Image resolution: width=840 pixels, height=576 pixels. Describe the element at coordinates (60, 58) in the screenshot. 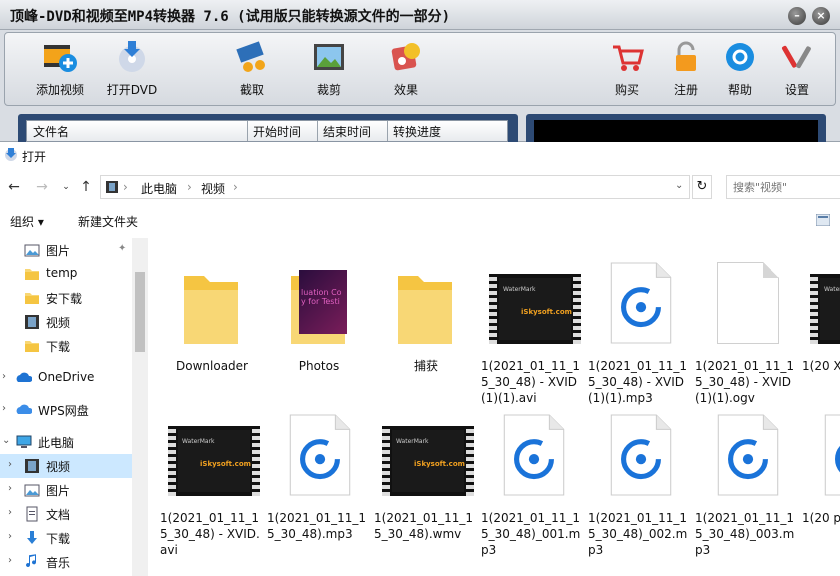

I see `film-add-icon` at that location.